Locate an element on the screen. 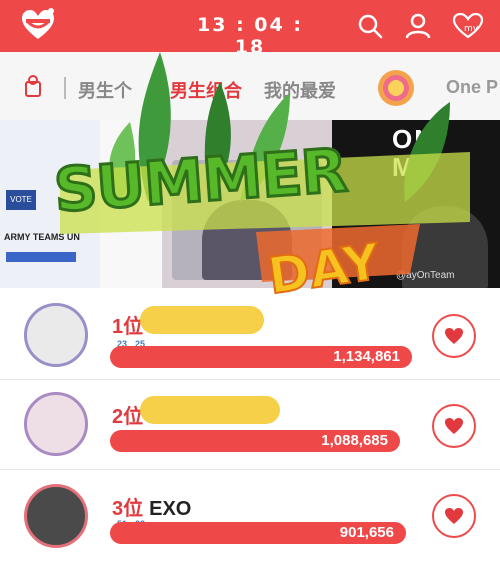 This screenshot has width=500, height=563. right-title-line2: M is located at coordinates (403, 167).